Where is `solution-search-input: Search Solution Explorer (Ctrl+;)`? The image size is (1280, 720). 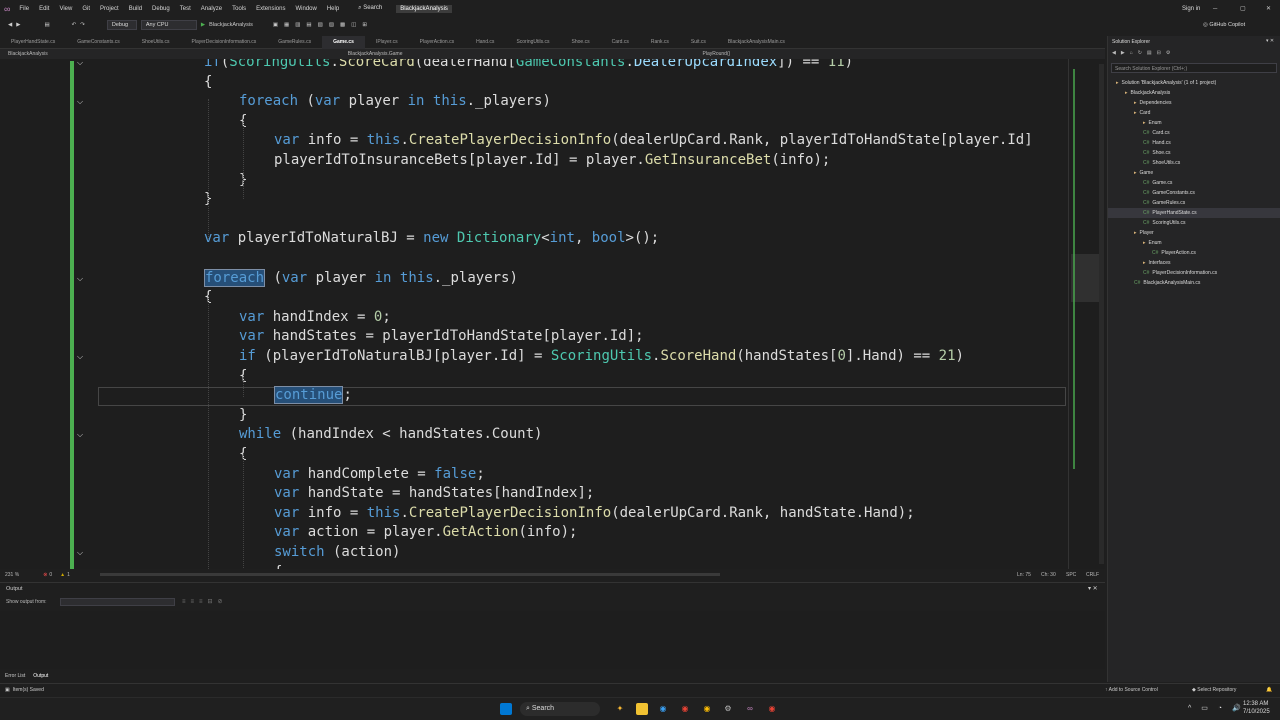 solution-search-input: Search Solution Explorer (Ctrl+;) is located at coordinates (1194, 68).